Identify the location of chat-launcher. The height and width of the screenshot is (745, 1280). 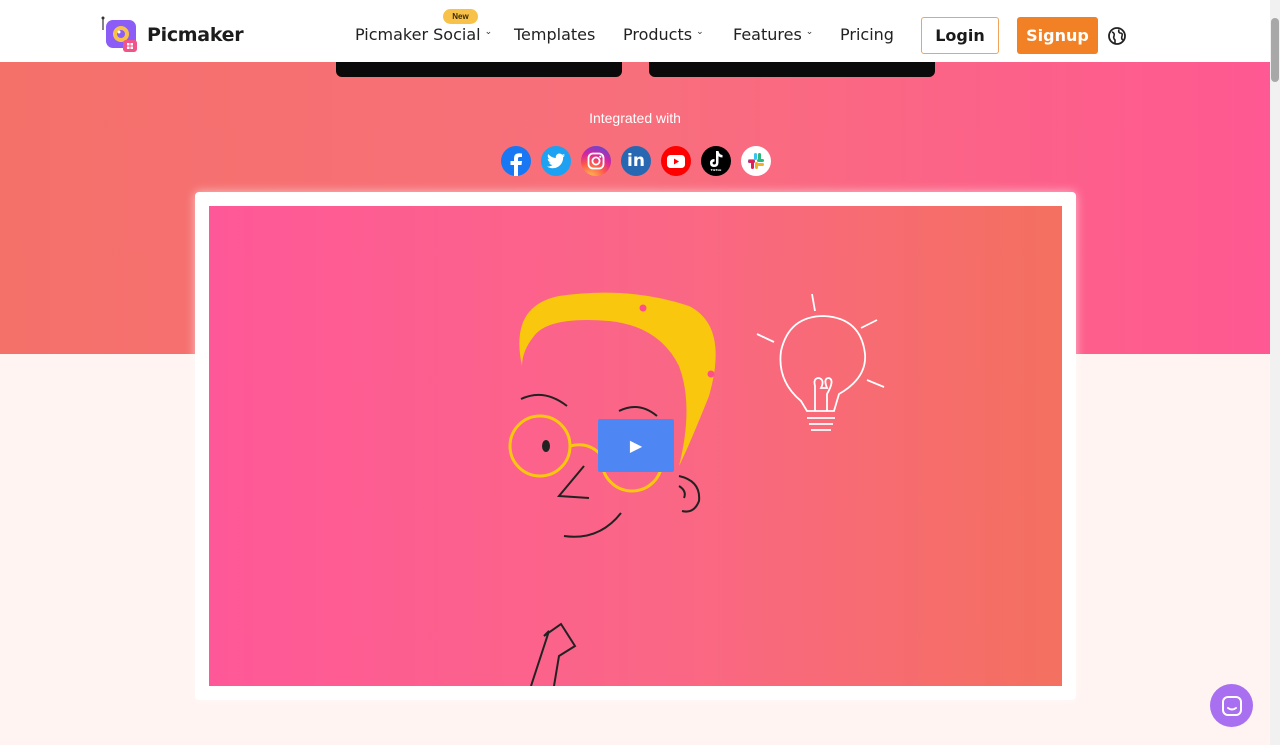
(1231, 705).